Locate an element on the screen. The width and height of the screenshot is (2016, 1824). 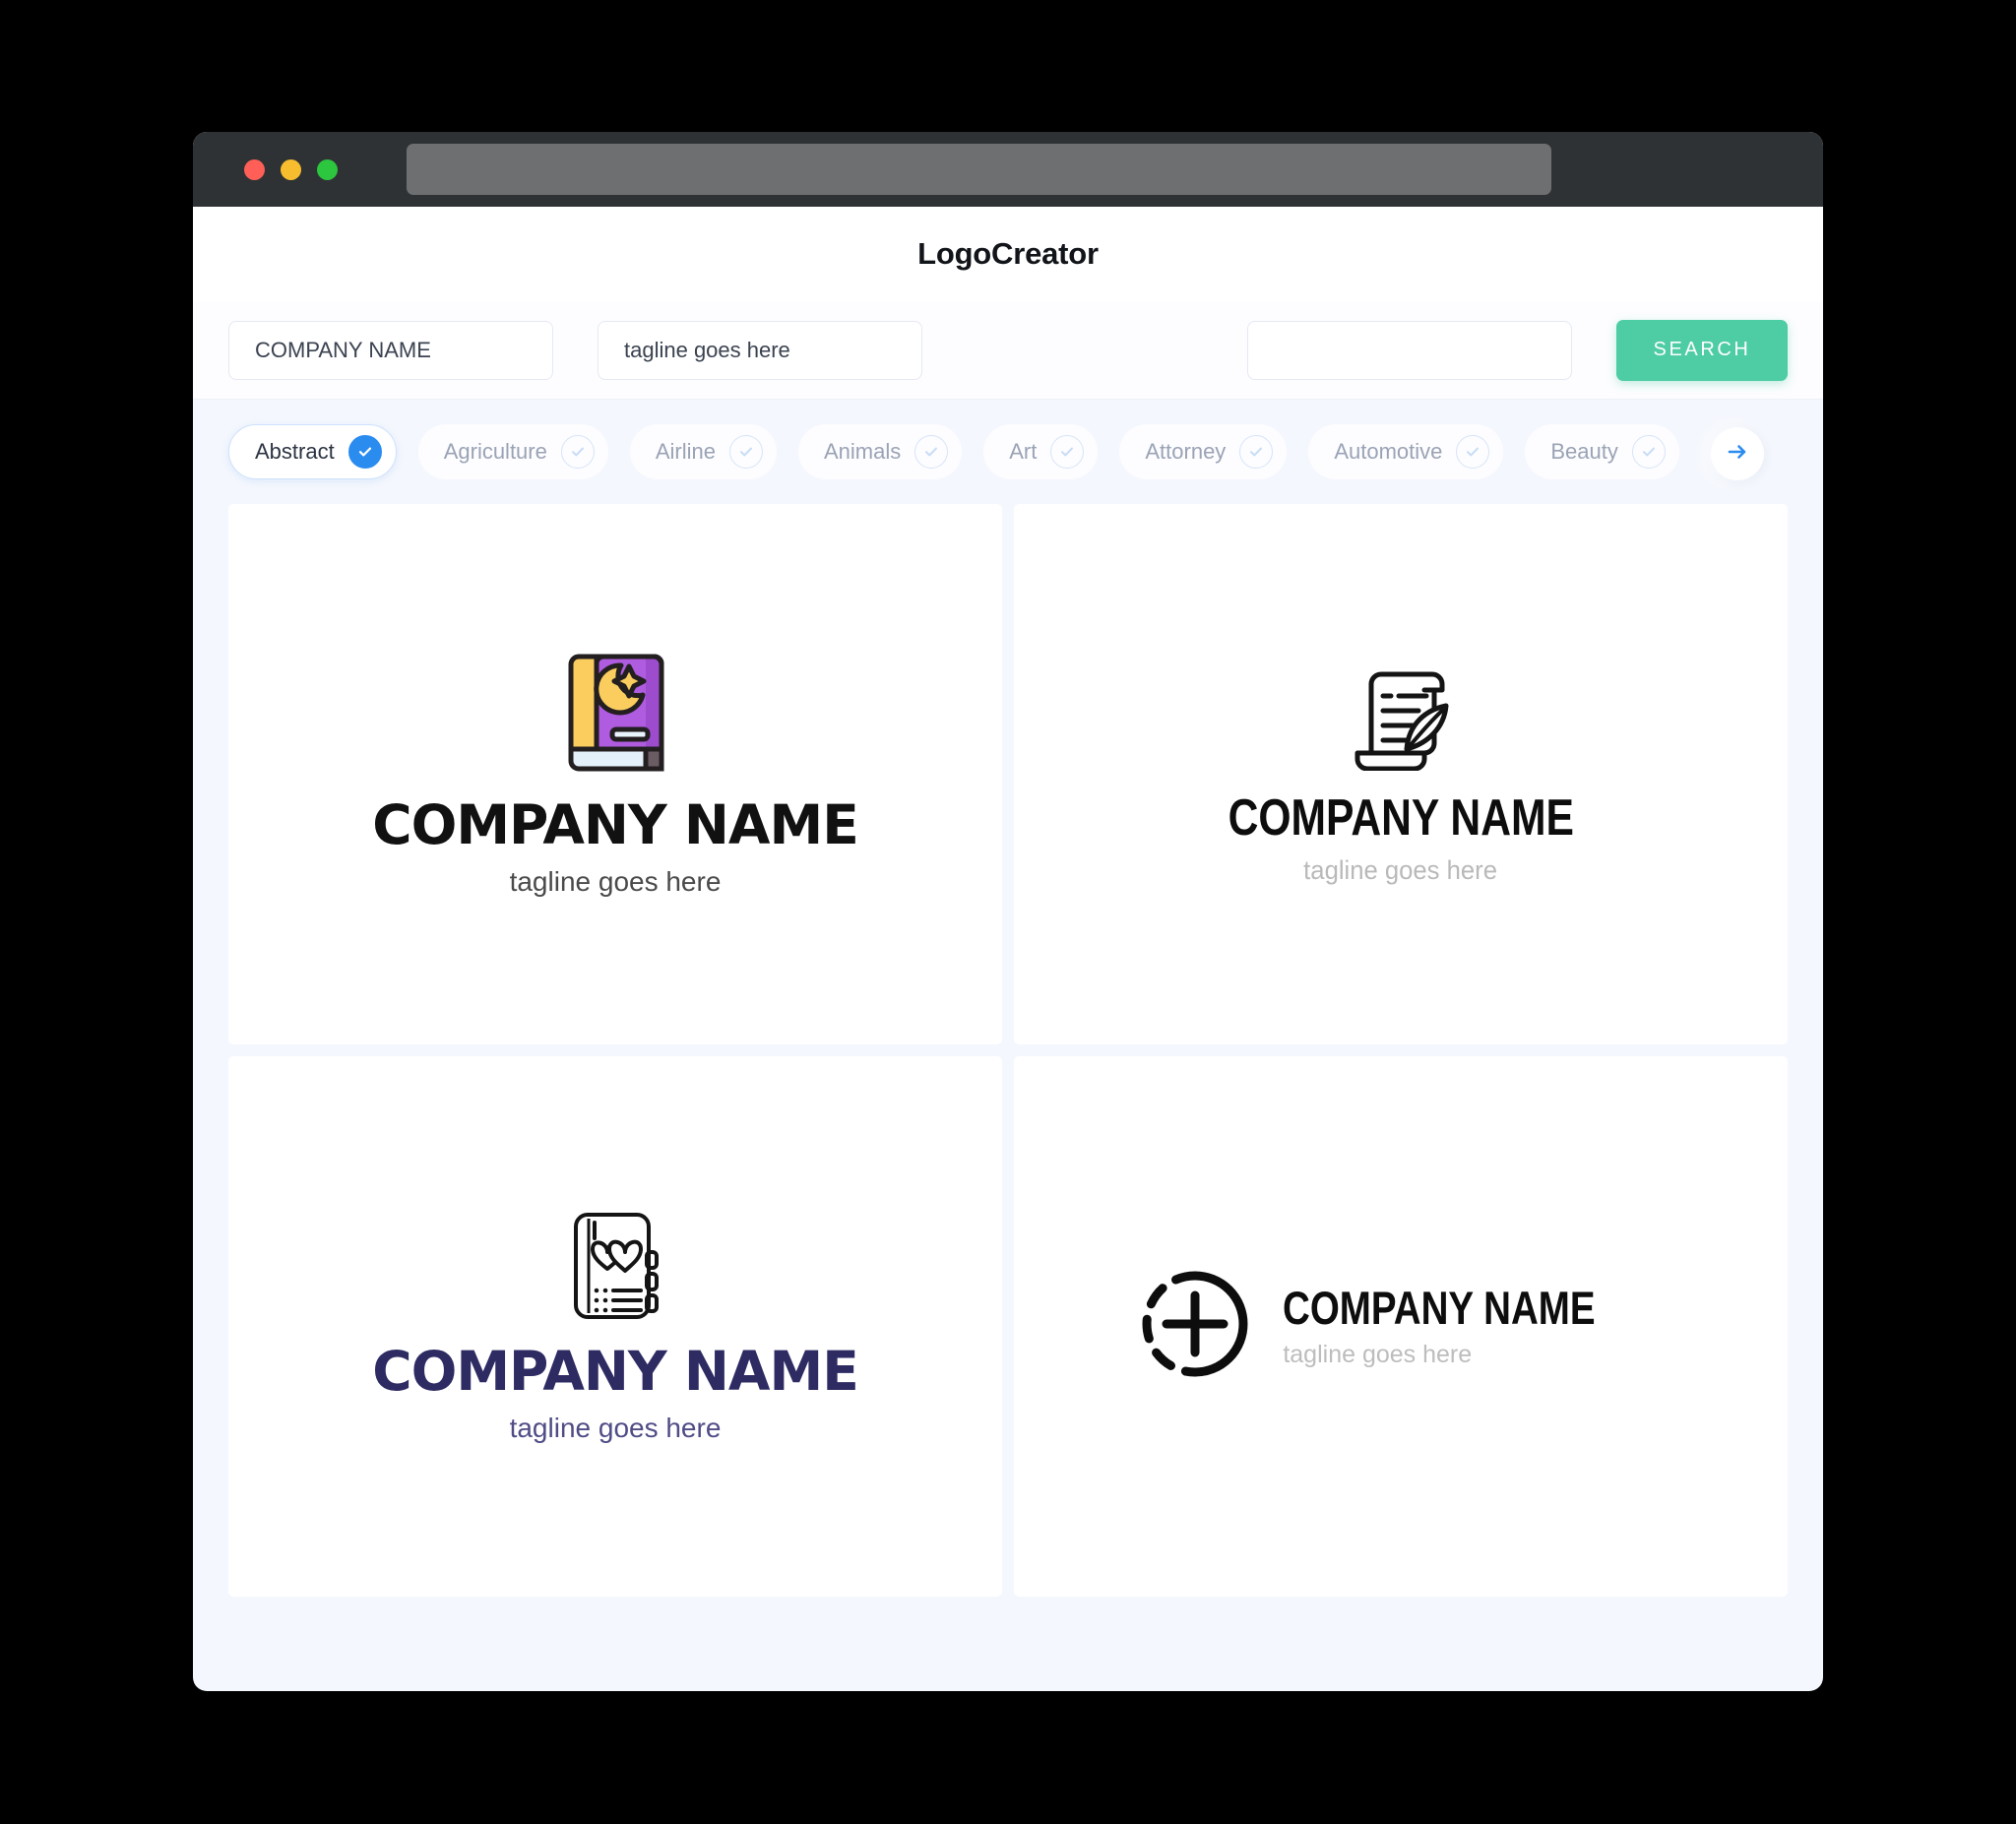
category-chip-airline: Airline is located at coordinates (703, 451).